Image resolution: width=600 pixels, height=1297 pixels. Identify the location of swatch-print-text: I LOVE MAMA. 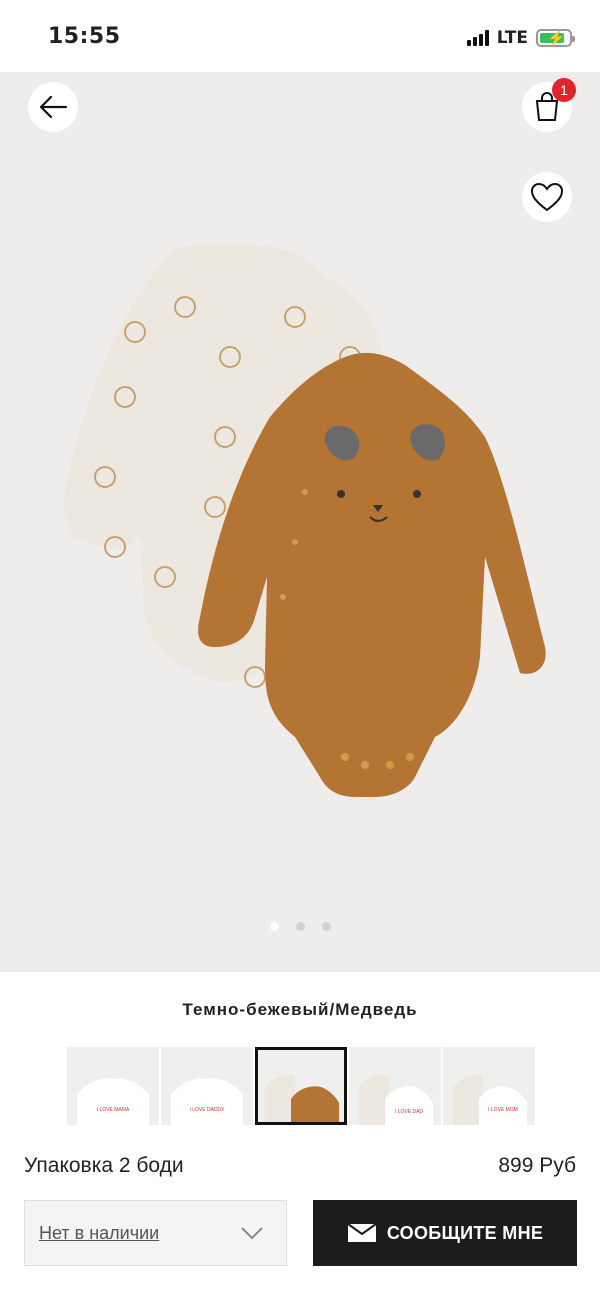
(113, 1110).